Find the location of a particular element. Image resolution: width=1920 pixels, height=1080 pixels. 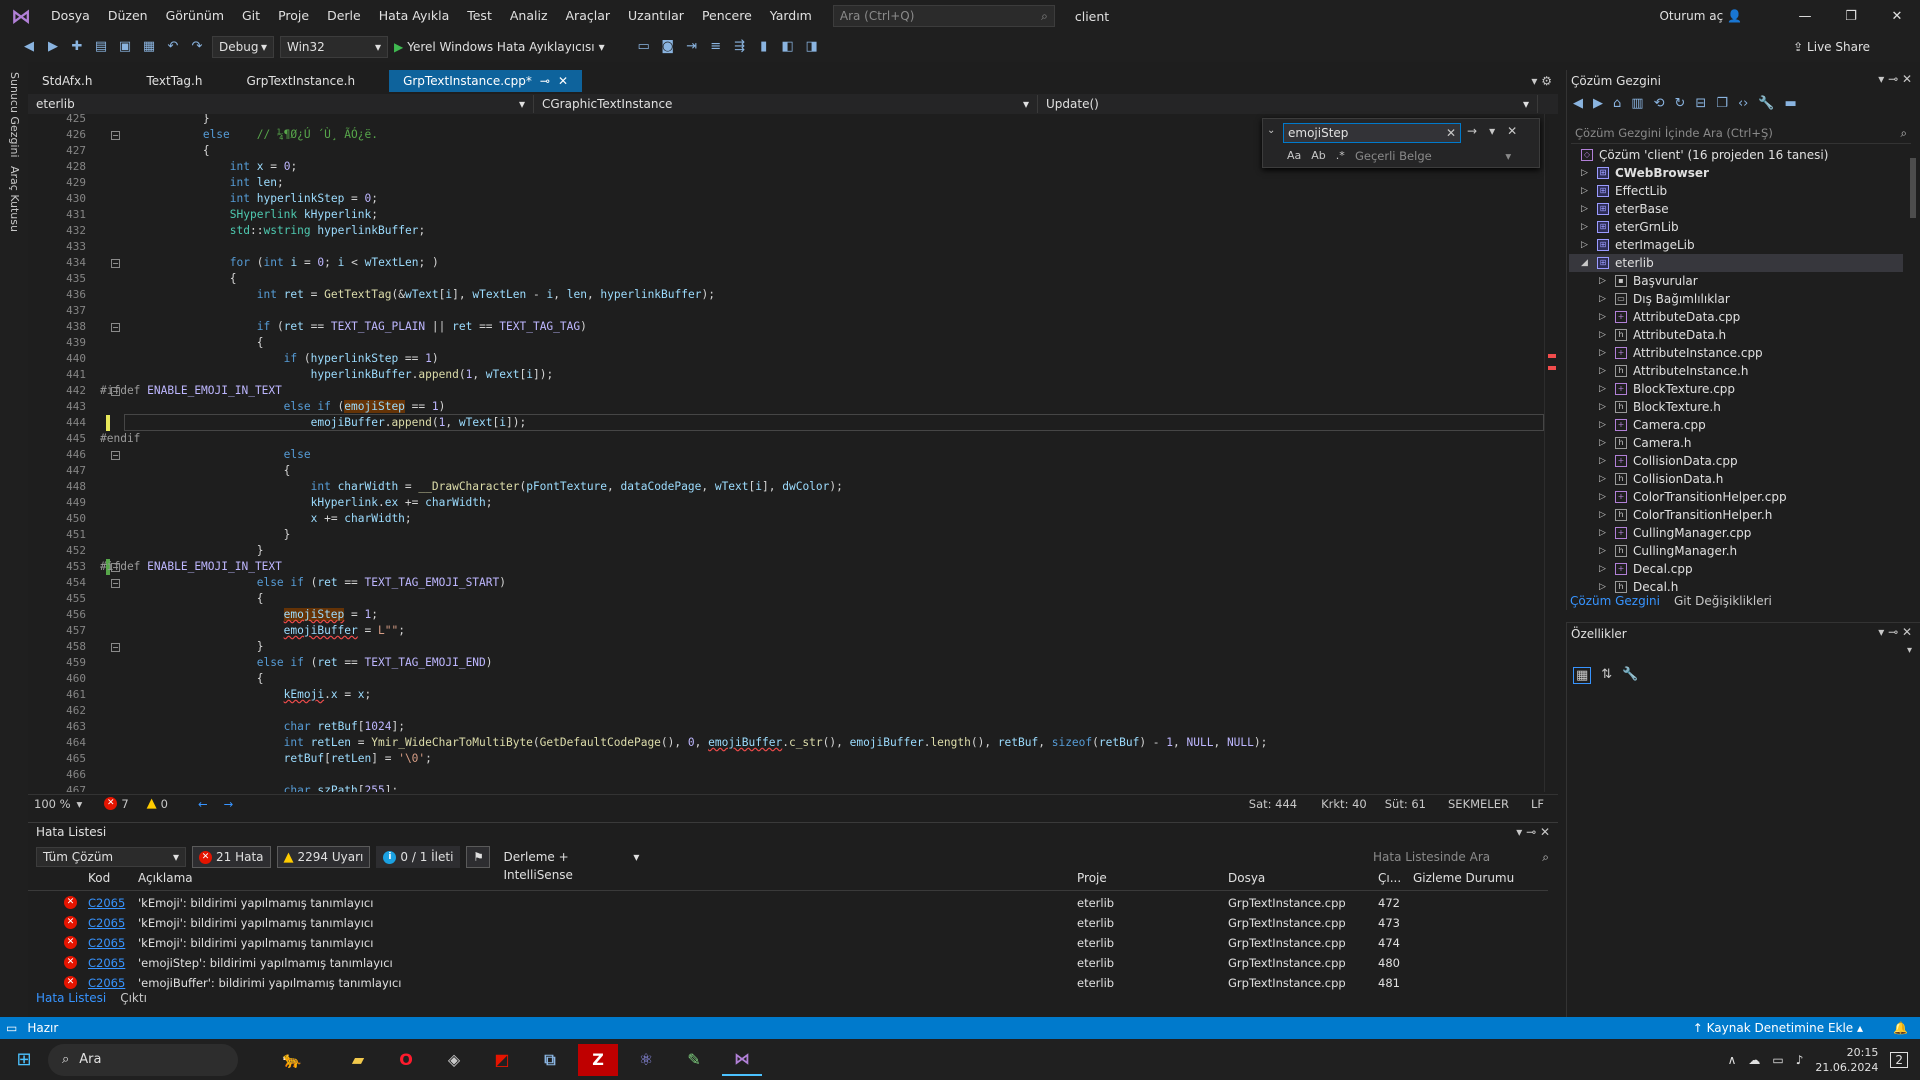

previous-issue-icon: ← is located at coordinates (203, 804).